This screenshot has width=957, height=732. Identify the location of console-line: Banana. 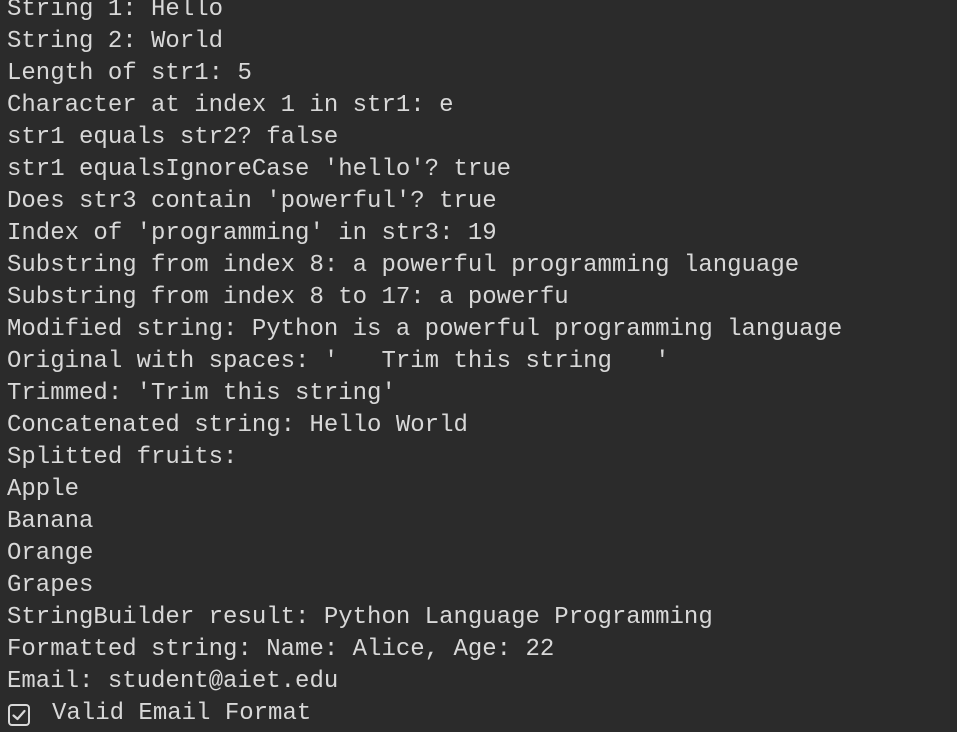
(50, 521).